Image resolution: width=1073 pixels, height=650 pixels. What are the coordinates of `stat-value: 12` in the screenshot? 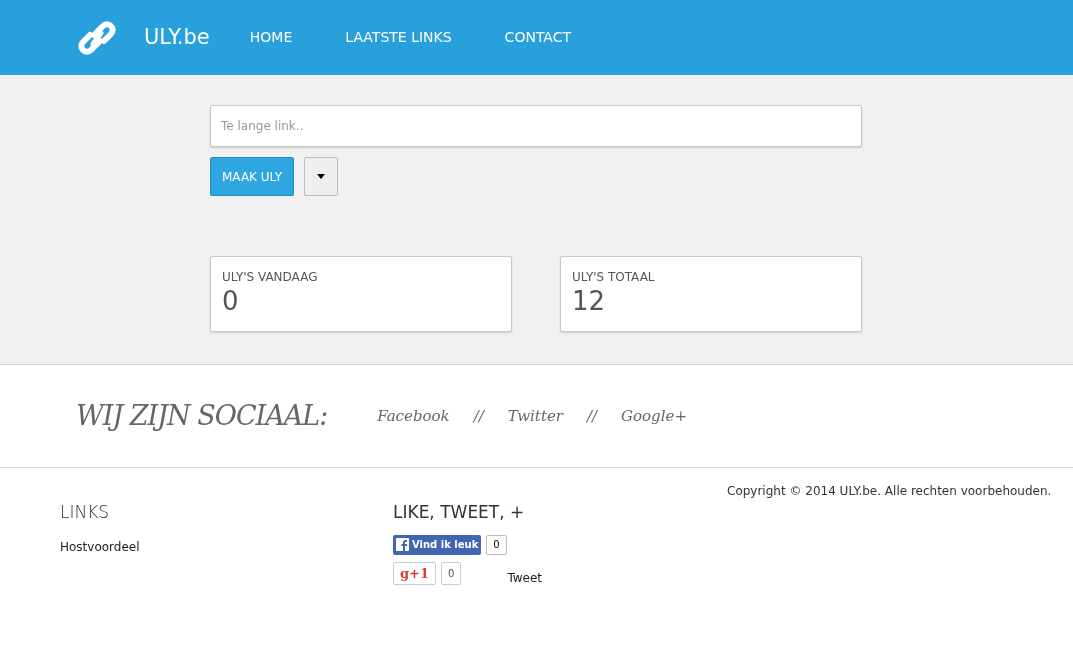 It's located at (589, 301).